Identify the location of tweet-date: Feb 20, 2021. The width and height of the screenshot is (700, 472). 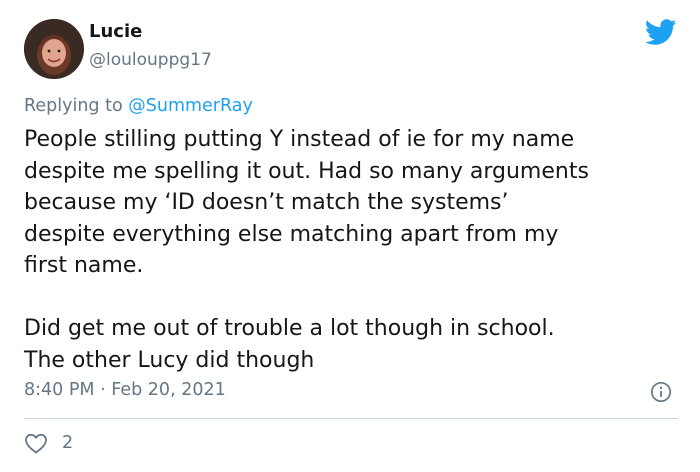
(168, 390).